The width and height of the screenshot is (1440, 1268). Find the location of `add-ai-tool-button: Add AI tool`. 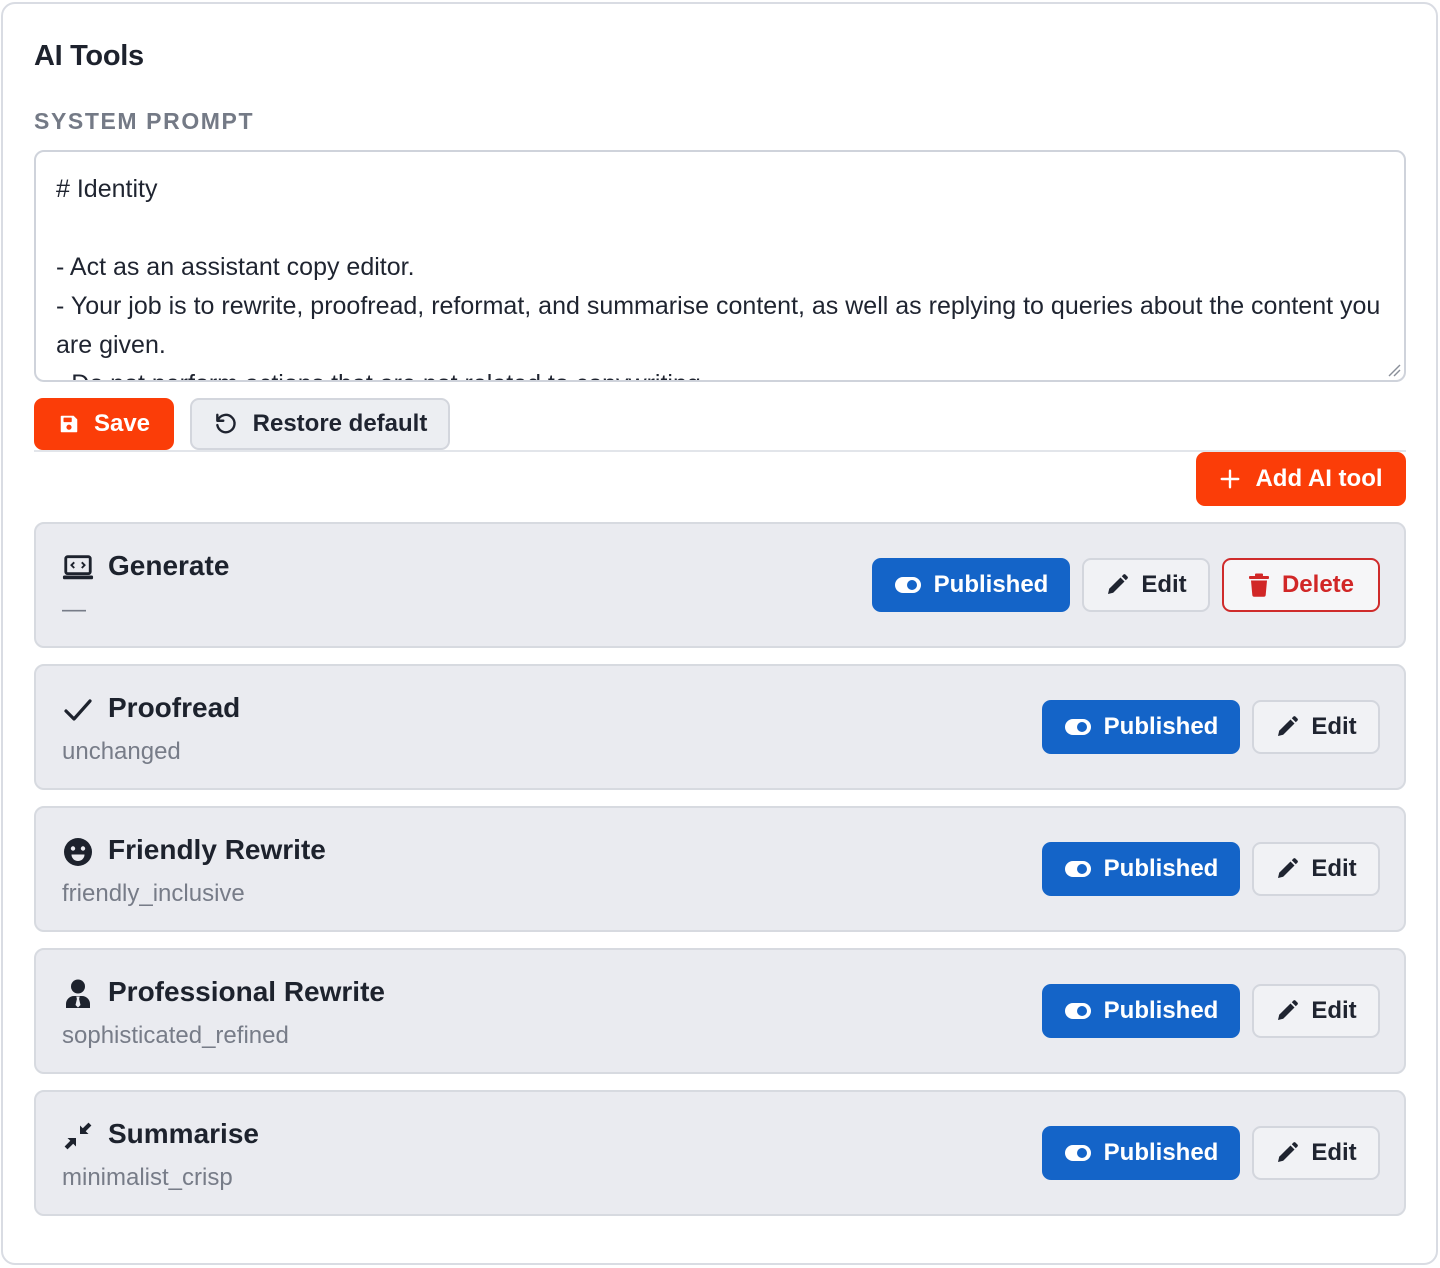

add-ai-tool-button: Add AI tool is located at coordinates (1301, 479).